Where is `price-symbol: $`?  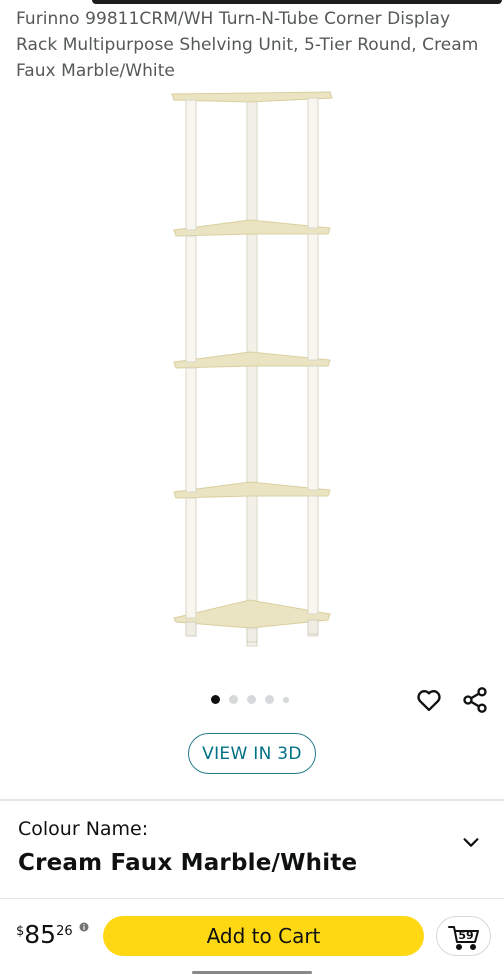
price-symbol: $ is located at coordinates (20, 931).